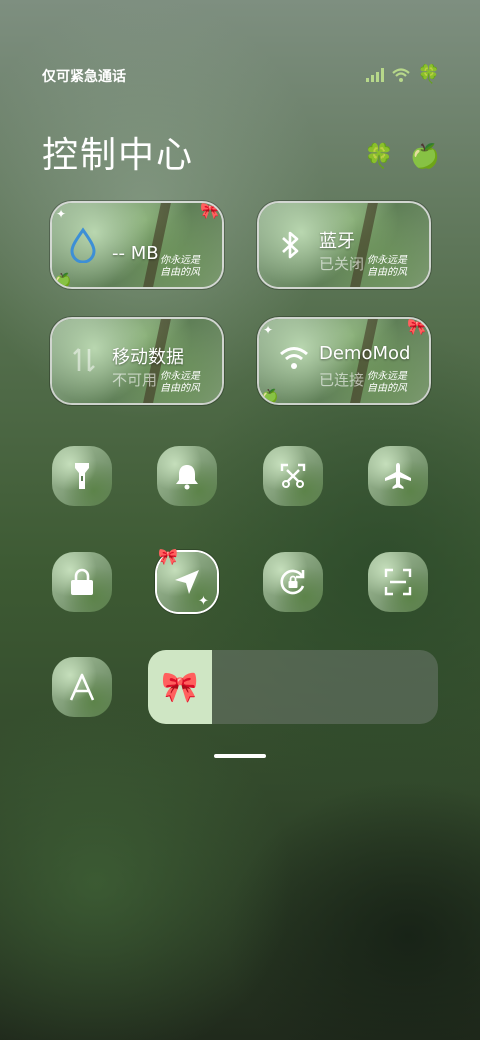 The width and height of the screenshot is (480, 1040). I want to click on flashlight-icon, so click(82, 476).